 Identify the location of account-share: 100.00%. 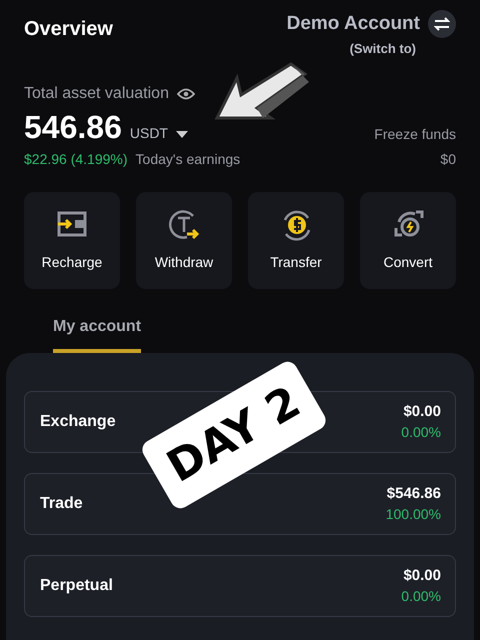
(413, 514).